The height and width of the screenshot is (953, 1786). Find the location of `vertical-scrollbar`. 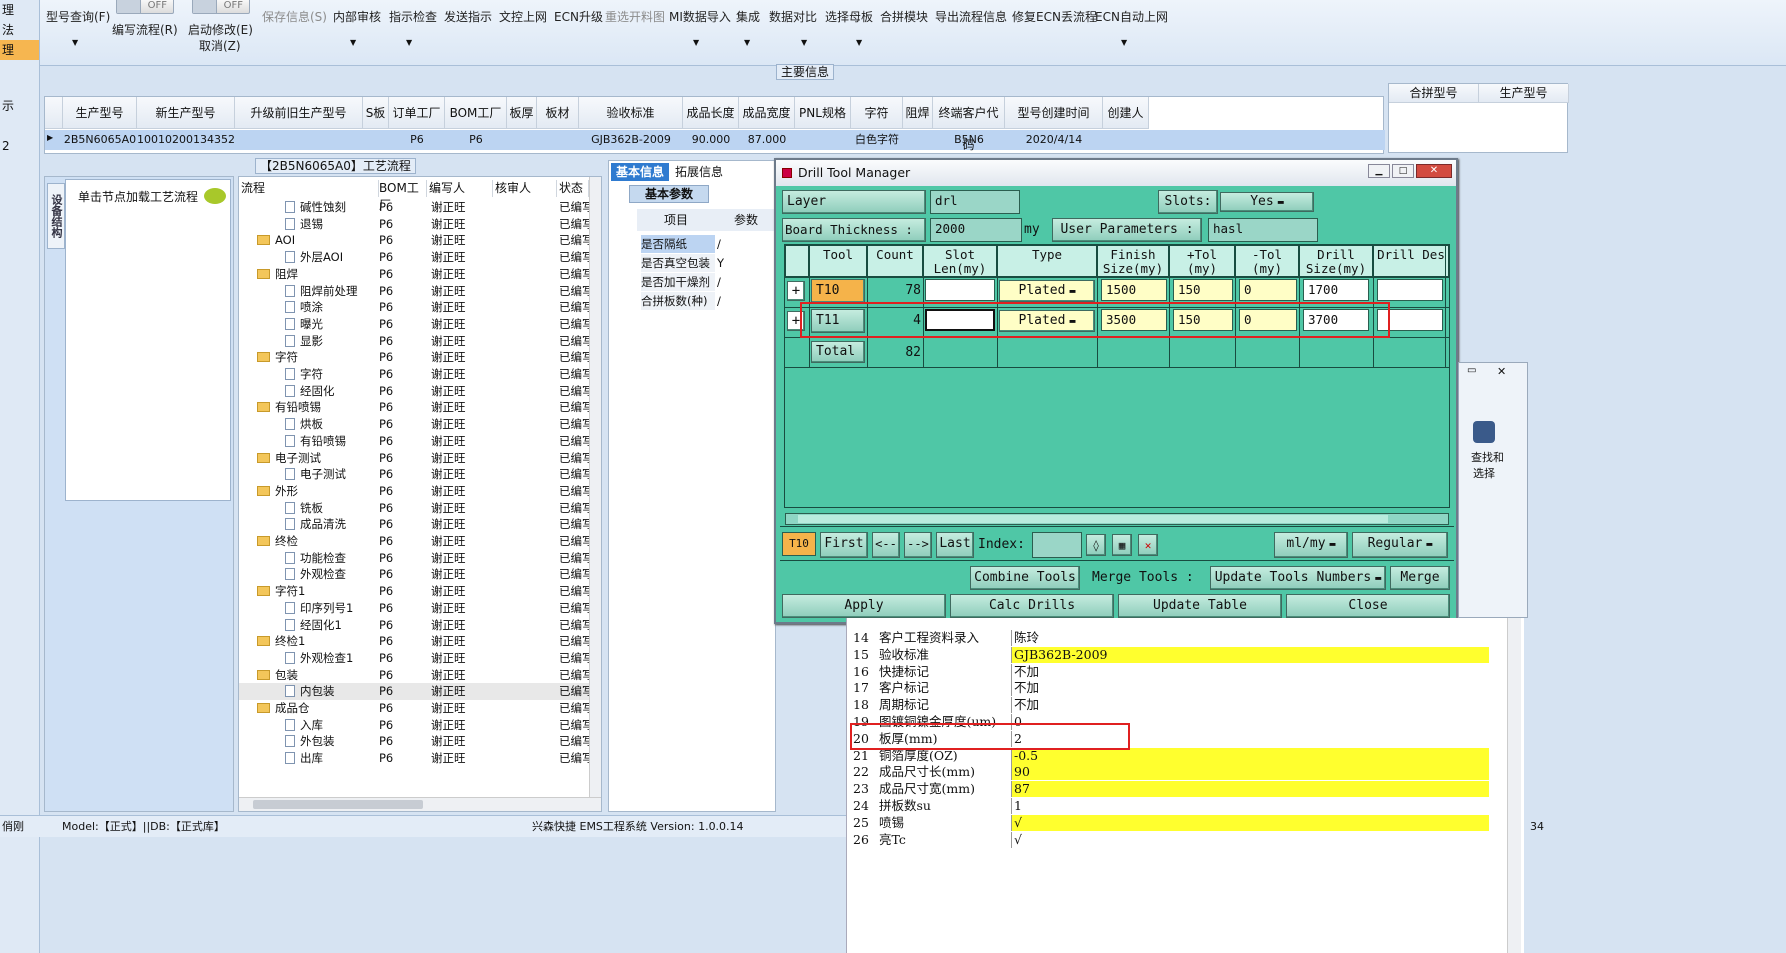

vertical-scrollbar is located at coordinates (1514, 785).